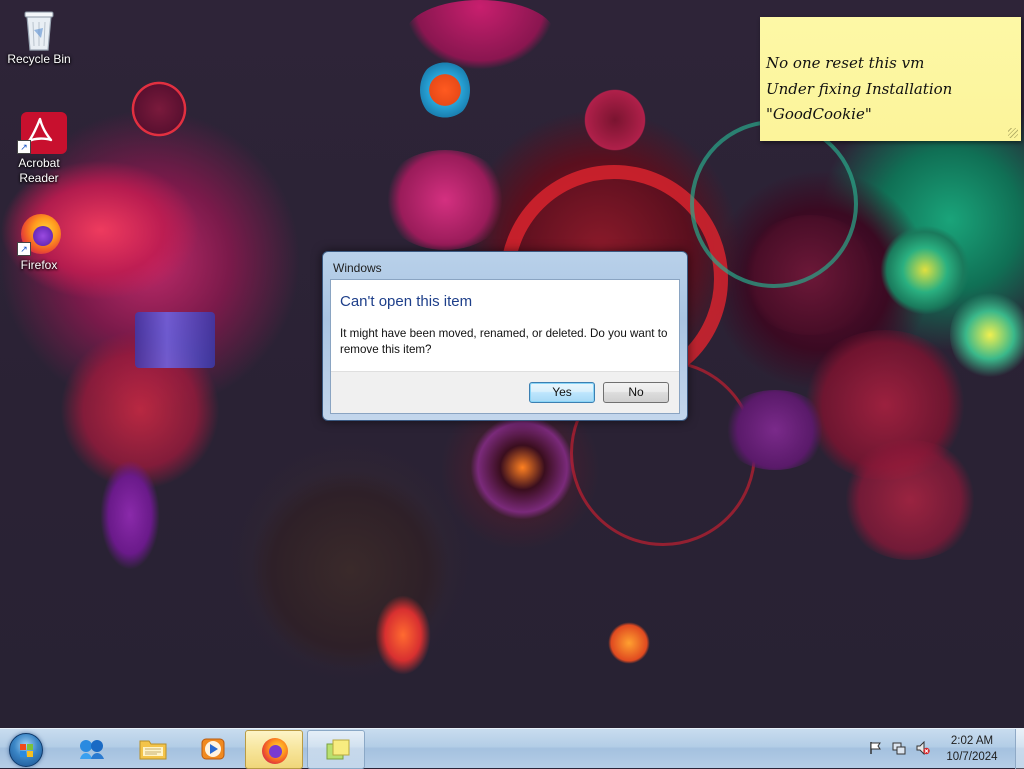  I want to click on taskbar-firefox, so click(274, 749).